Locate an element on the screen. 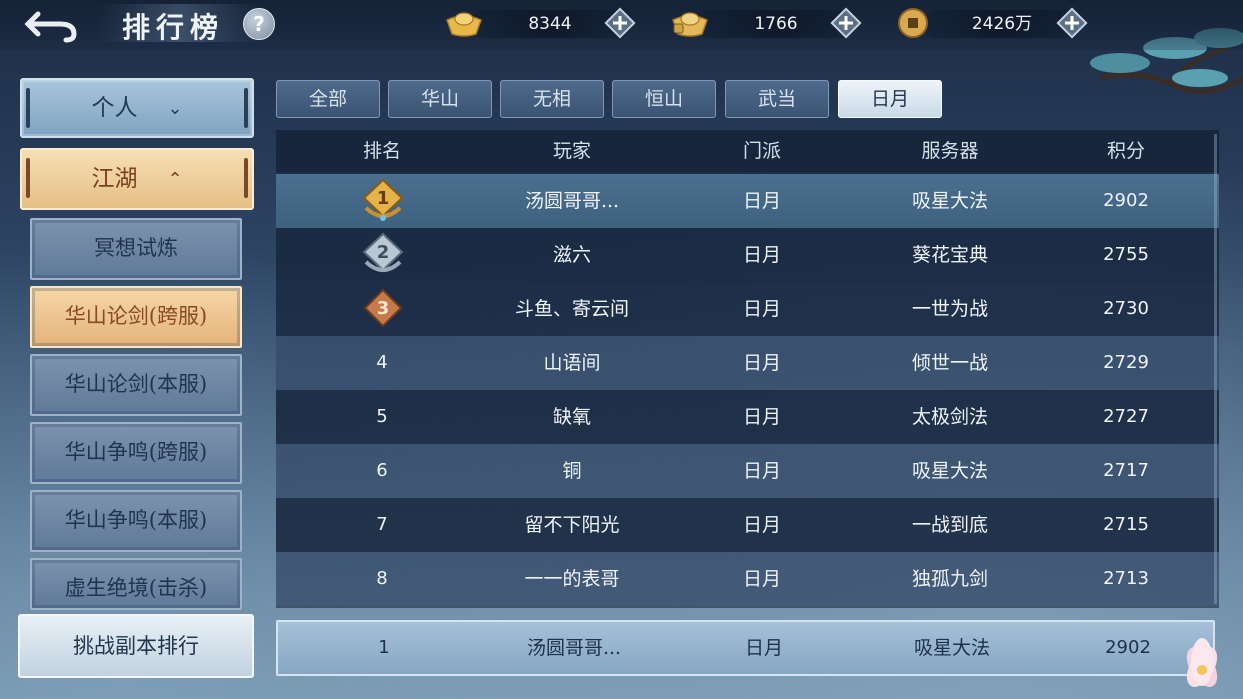 The height and width of the screenshot is (699, 1243). player-name: 留不下阳光 is located at coordinates (572, 525).